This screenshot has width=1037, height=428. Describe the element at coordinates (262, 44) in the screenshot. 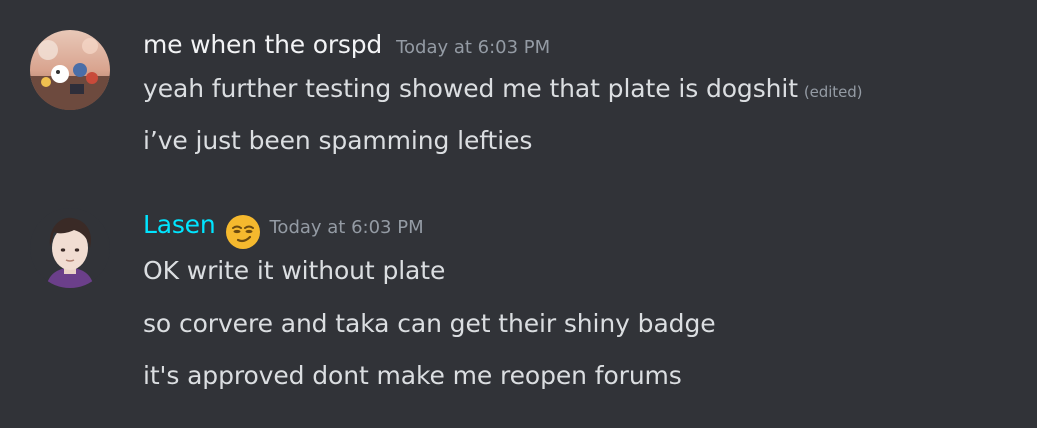

I see `username: me when the orspd` at that location.